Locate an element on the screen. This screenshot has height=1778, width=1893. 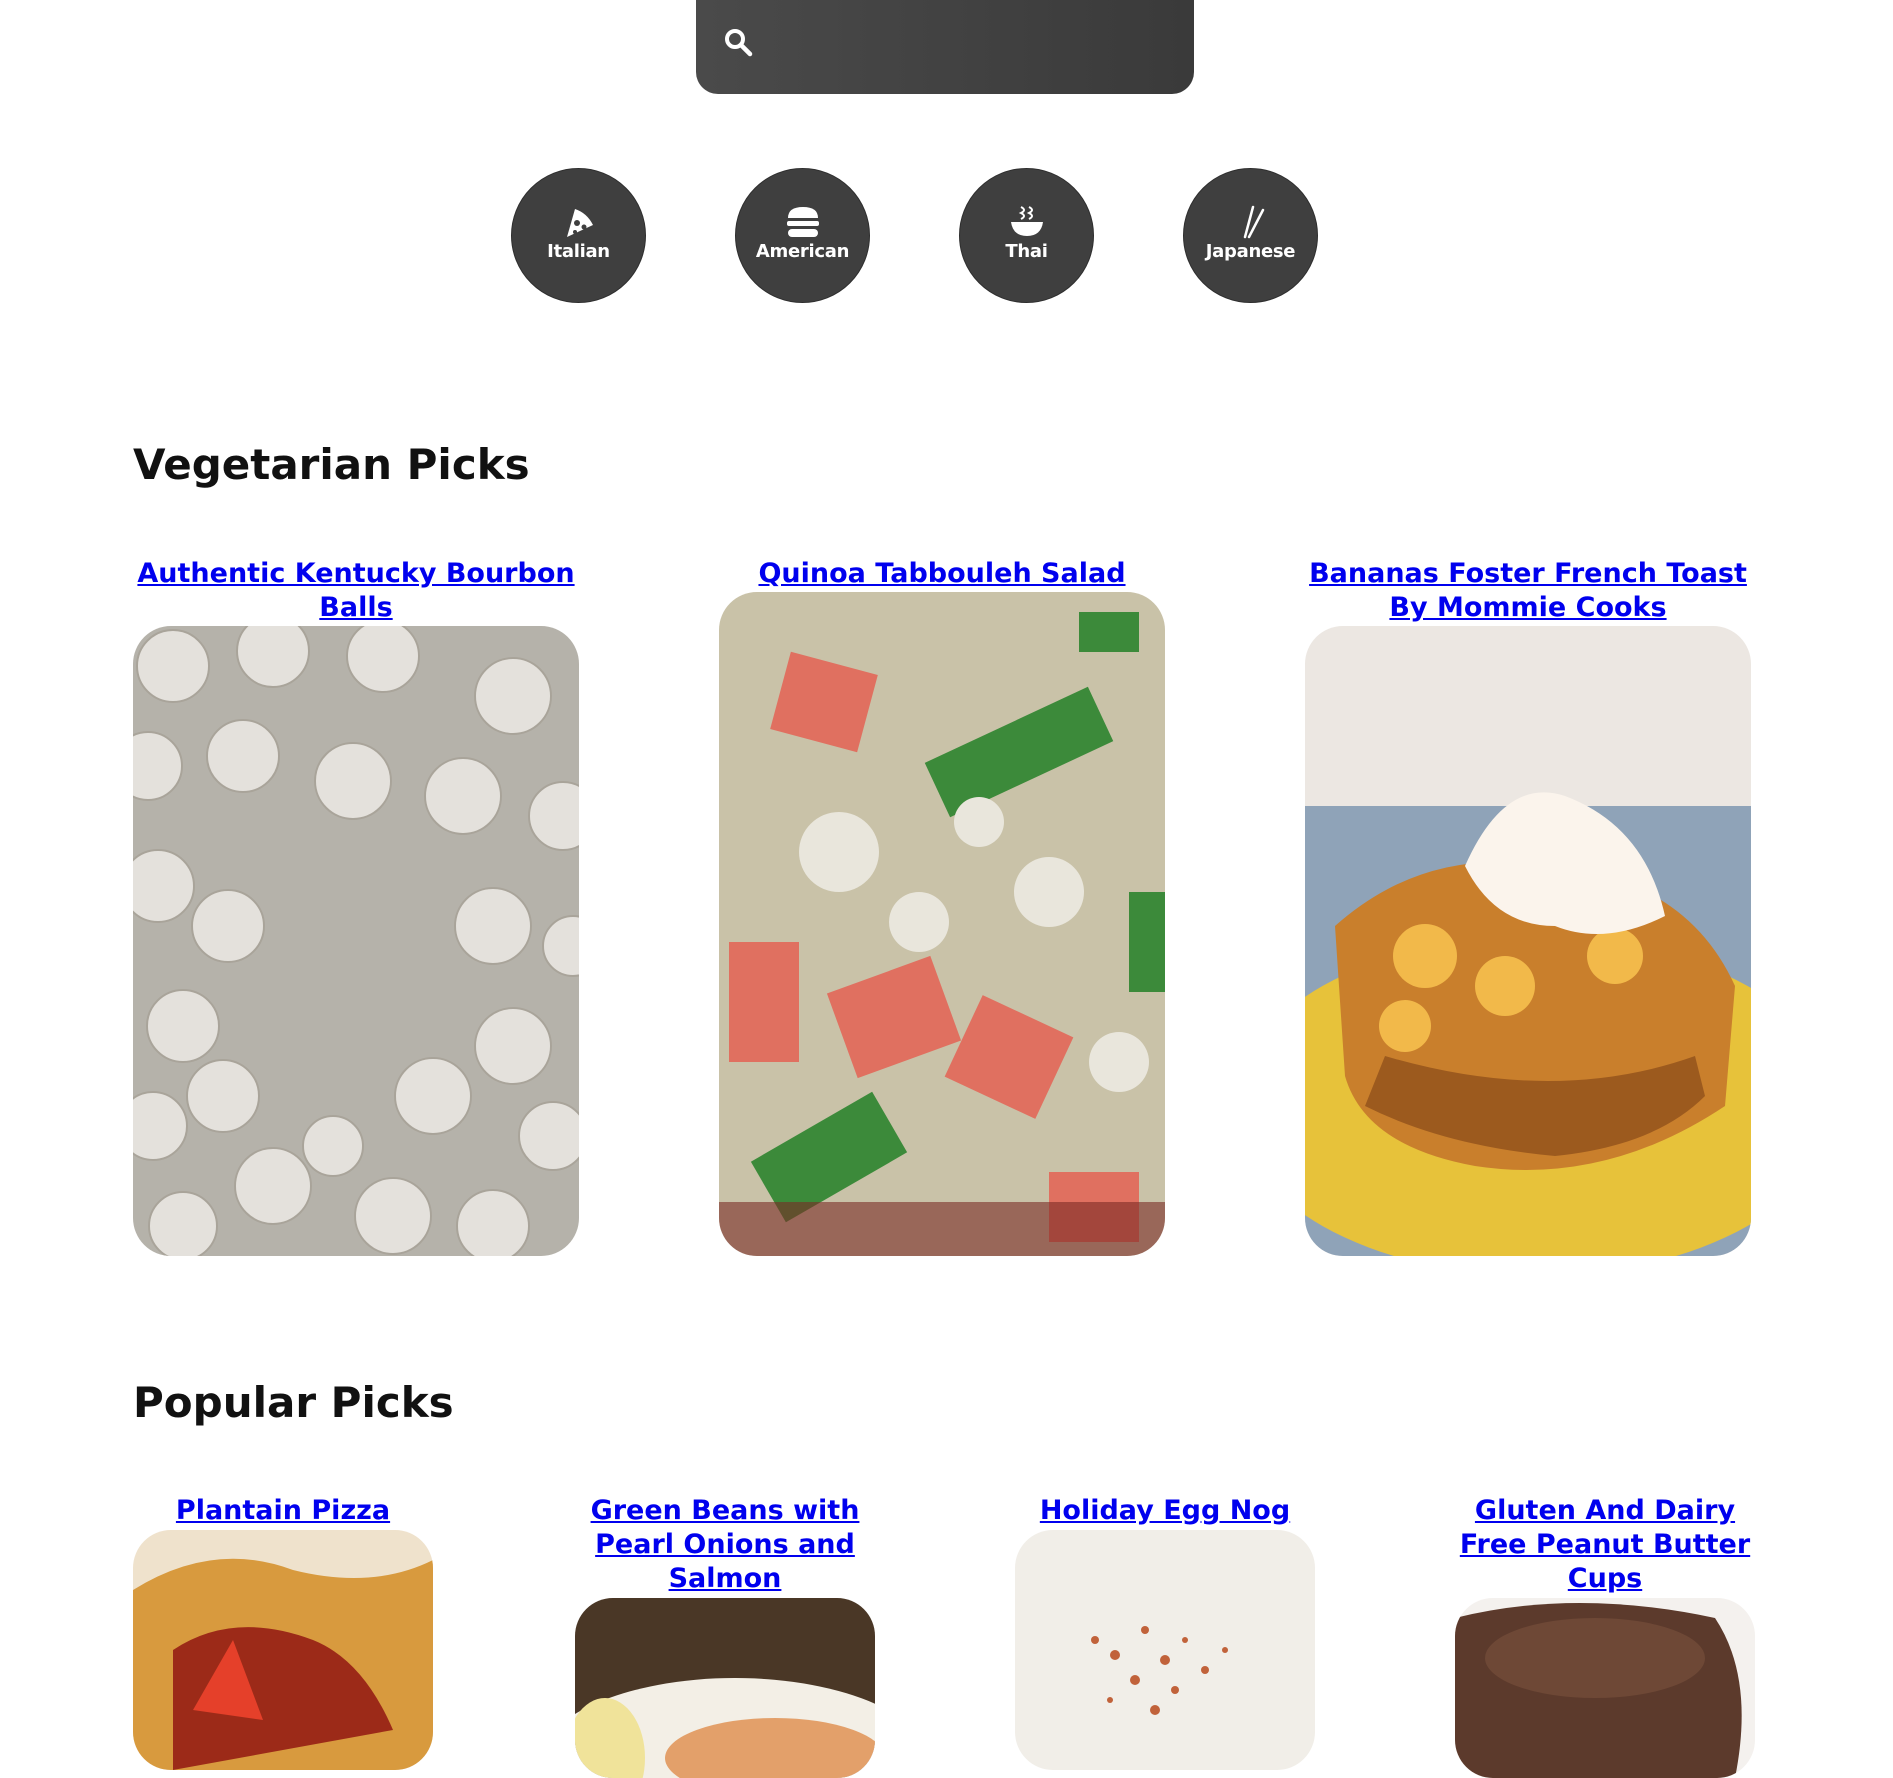
section-heading-popular: Popular Picks is located at coordinates (293, 1402).